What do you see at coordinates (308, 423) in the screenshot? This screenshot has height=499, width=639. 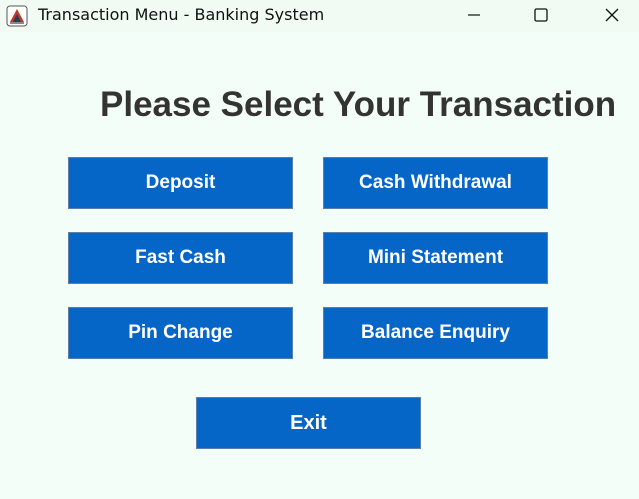 I see `exit-button: Exit` at bounding box center [308, 423].